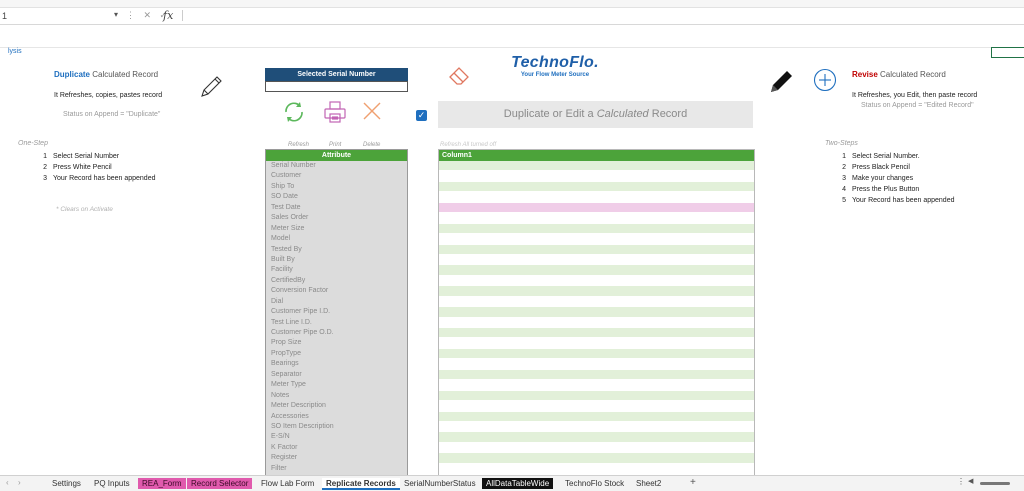 The image size is (1024, 491). What do you see at coordinates (336, 218) in the screenshot?
I see `attribute-row: Sales Order` at bounding box center [336, 218].